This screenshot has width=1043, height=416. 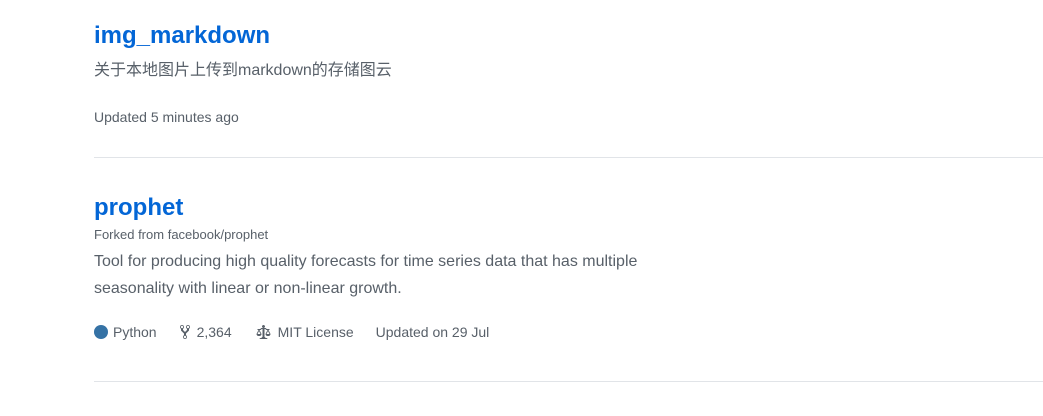 What do you see at coordinates (568, 235) in the screenshot?
I see `forked-from: Forked from facebook/prophet` at bounding box center [568, 235].